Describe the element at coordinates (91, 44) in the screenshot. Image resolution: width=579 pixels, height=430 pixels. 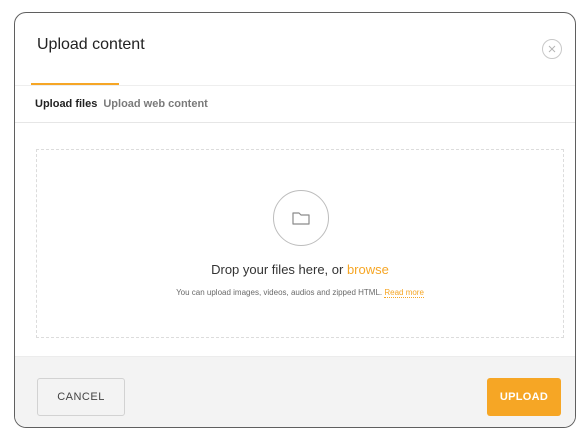
I see `dialog-title: Upload content` at that location.